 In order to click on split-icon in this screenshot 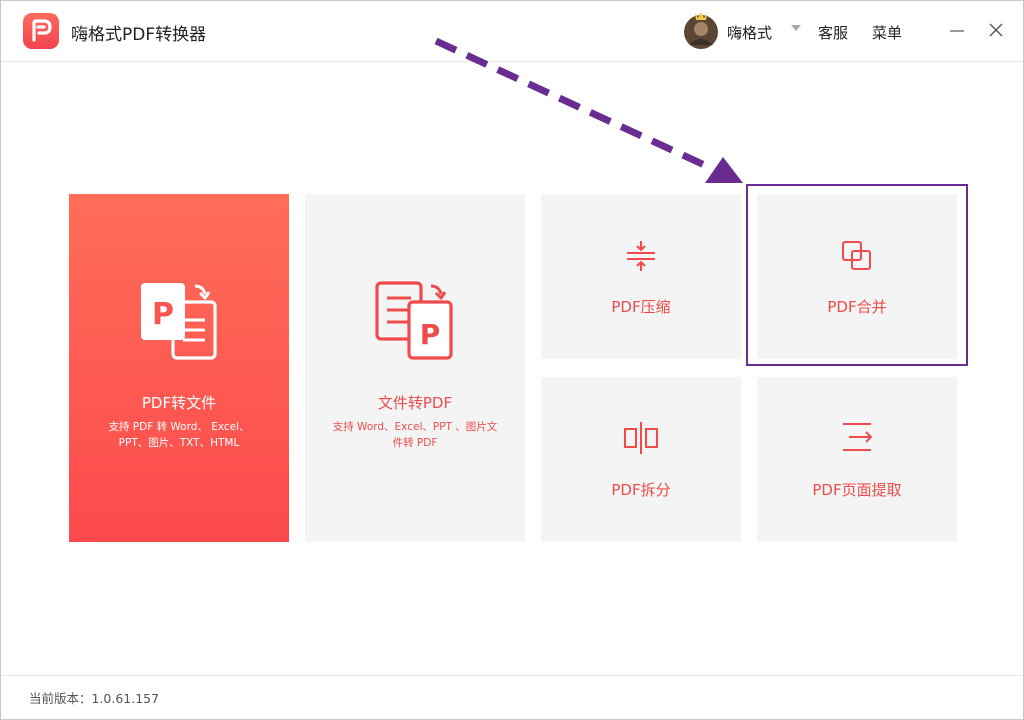, I will do `click(641, 440)`.